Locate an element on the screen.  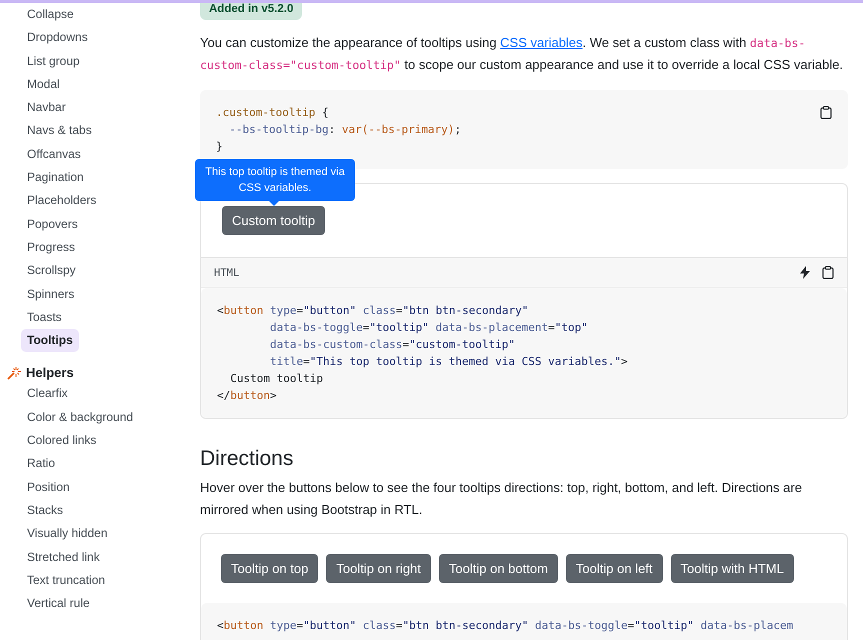
sidebar-item: Color & background is located at coordinates (80, 418).